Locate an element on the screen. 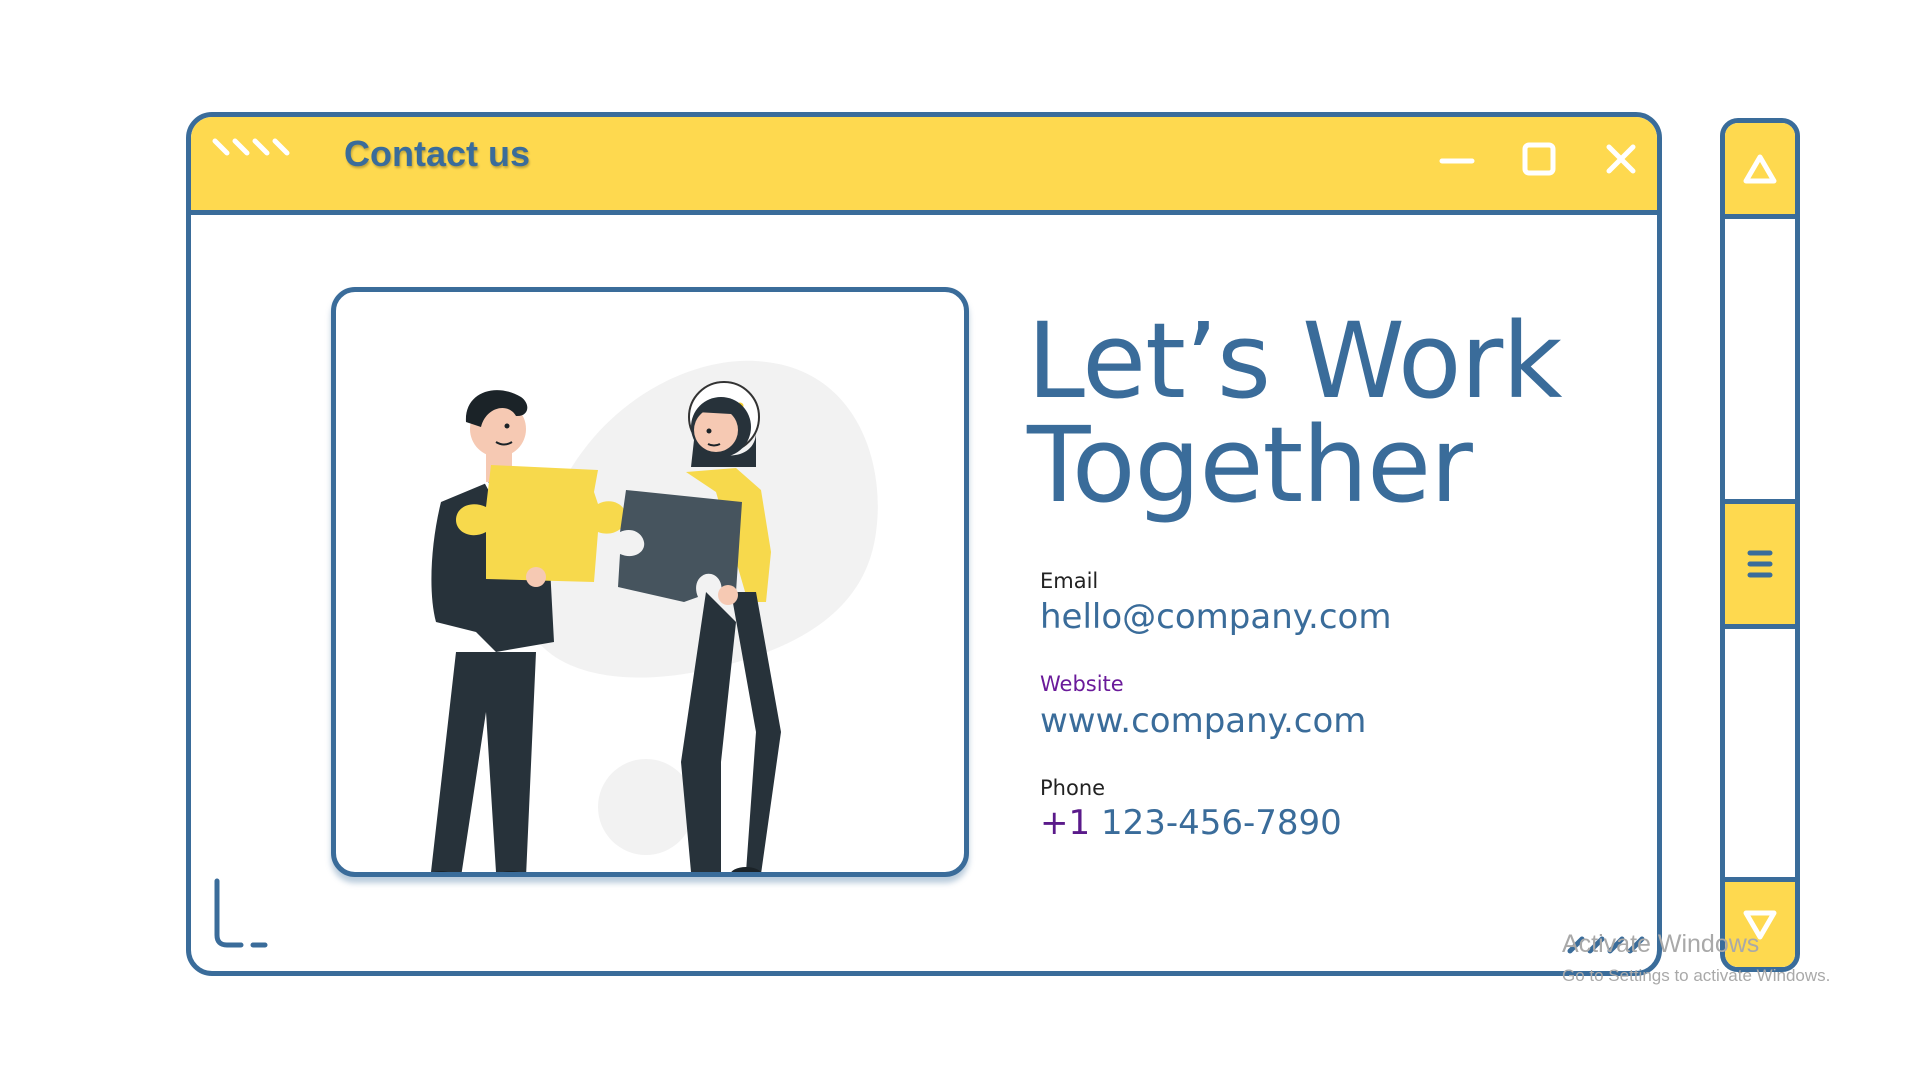 Image resolution: width=1920 pixels, height=1080 pixels. scroll-thumb is located at coordinates (1760, 564).